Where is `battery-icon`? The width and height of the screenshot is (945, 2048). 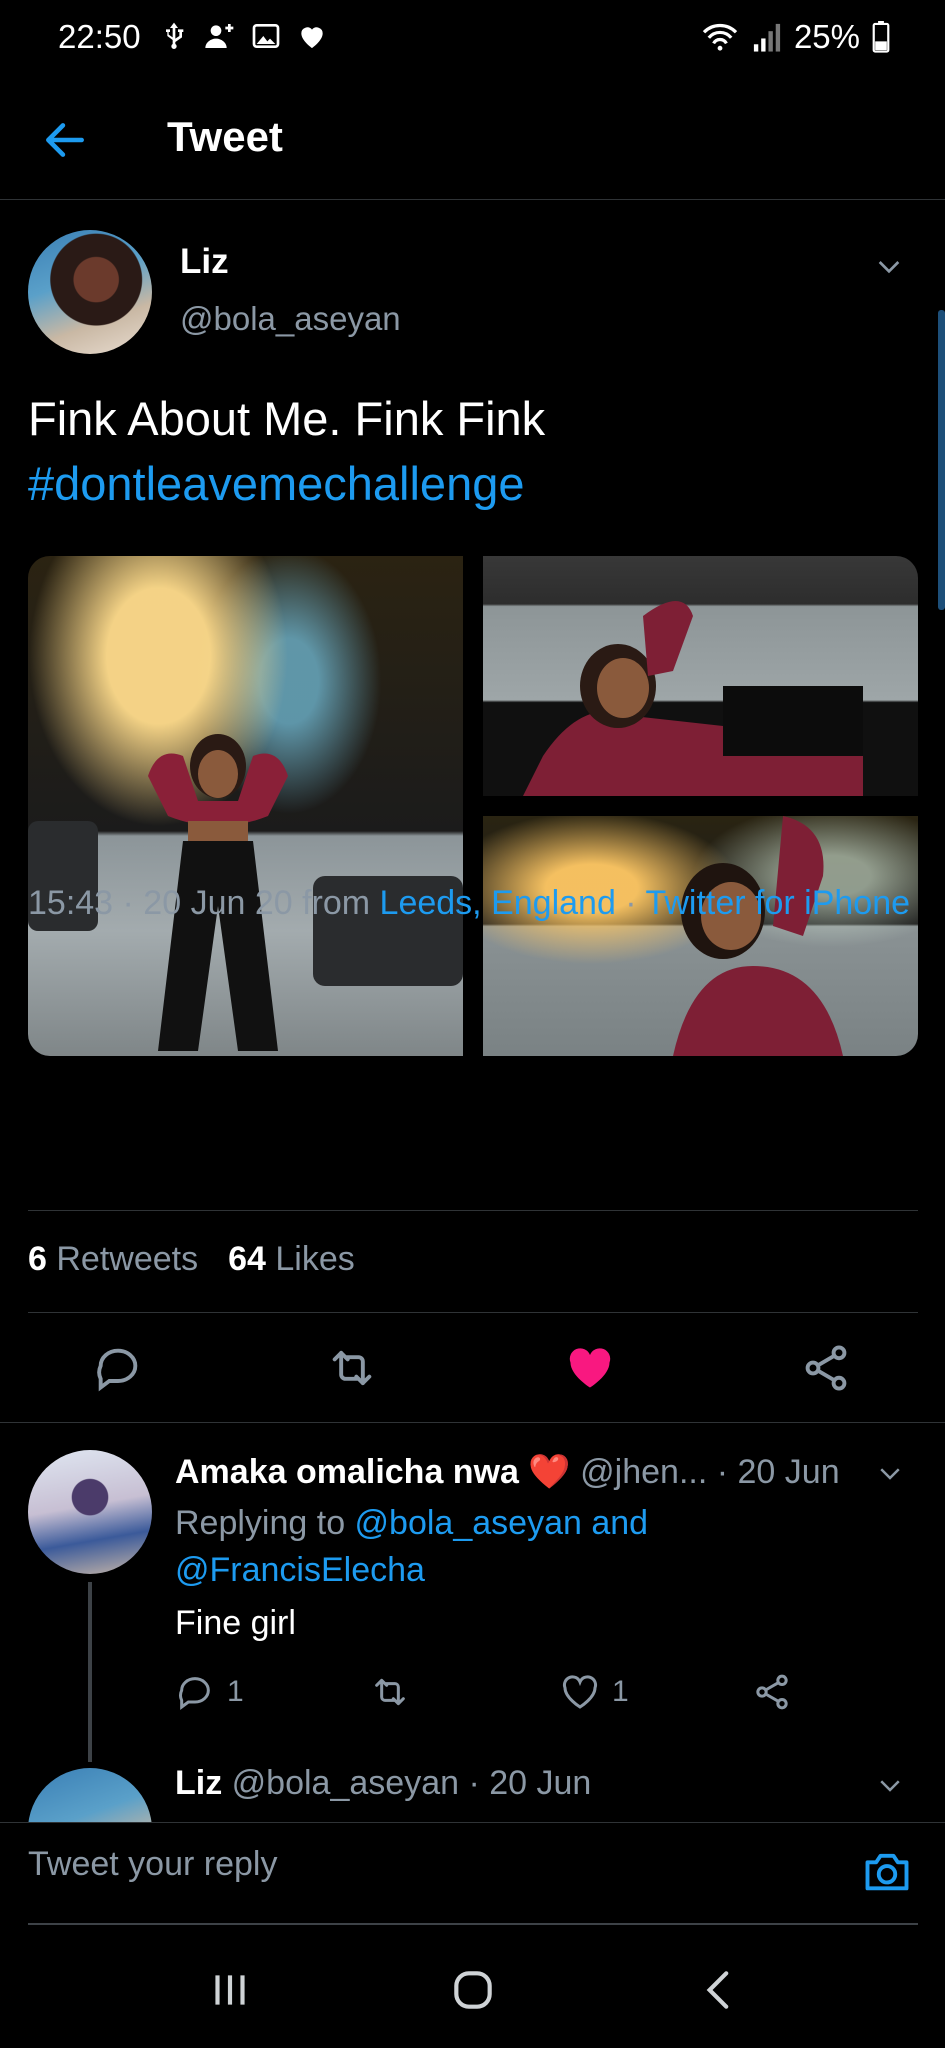
battery-icon is located at coordinates (881, 37).